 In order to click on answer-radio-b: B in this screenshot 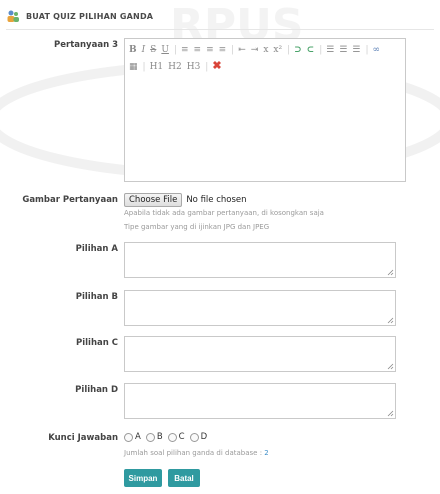, I will do `click(154, 437)`.